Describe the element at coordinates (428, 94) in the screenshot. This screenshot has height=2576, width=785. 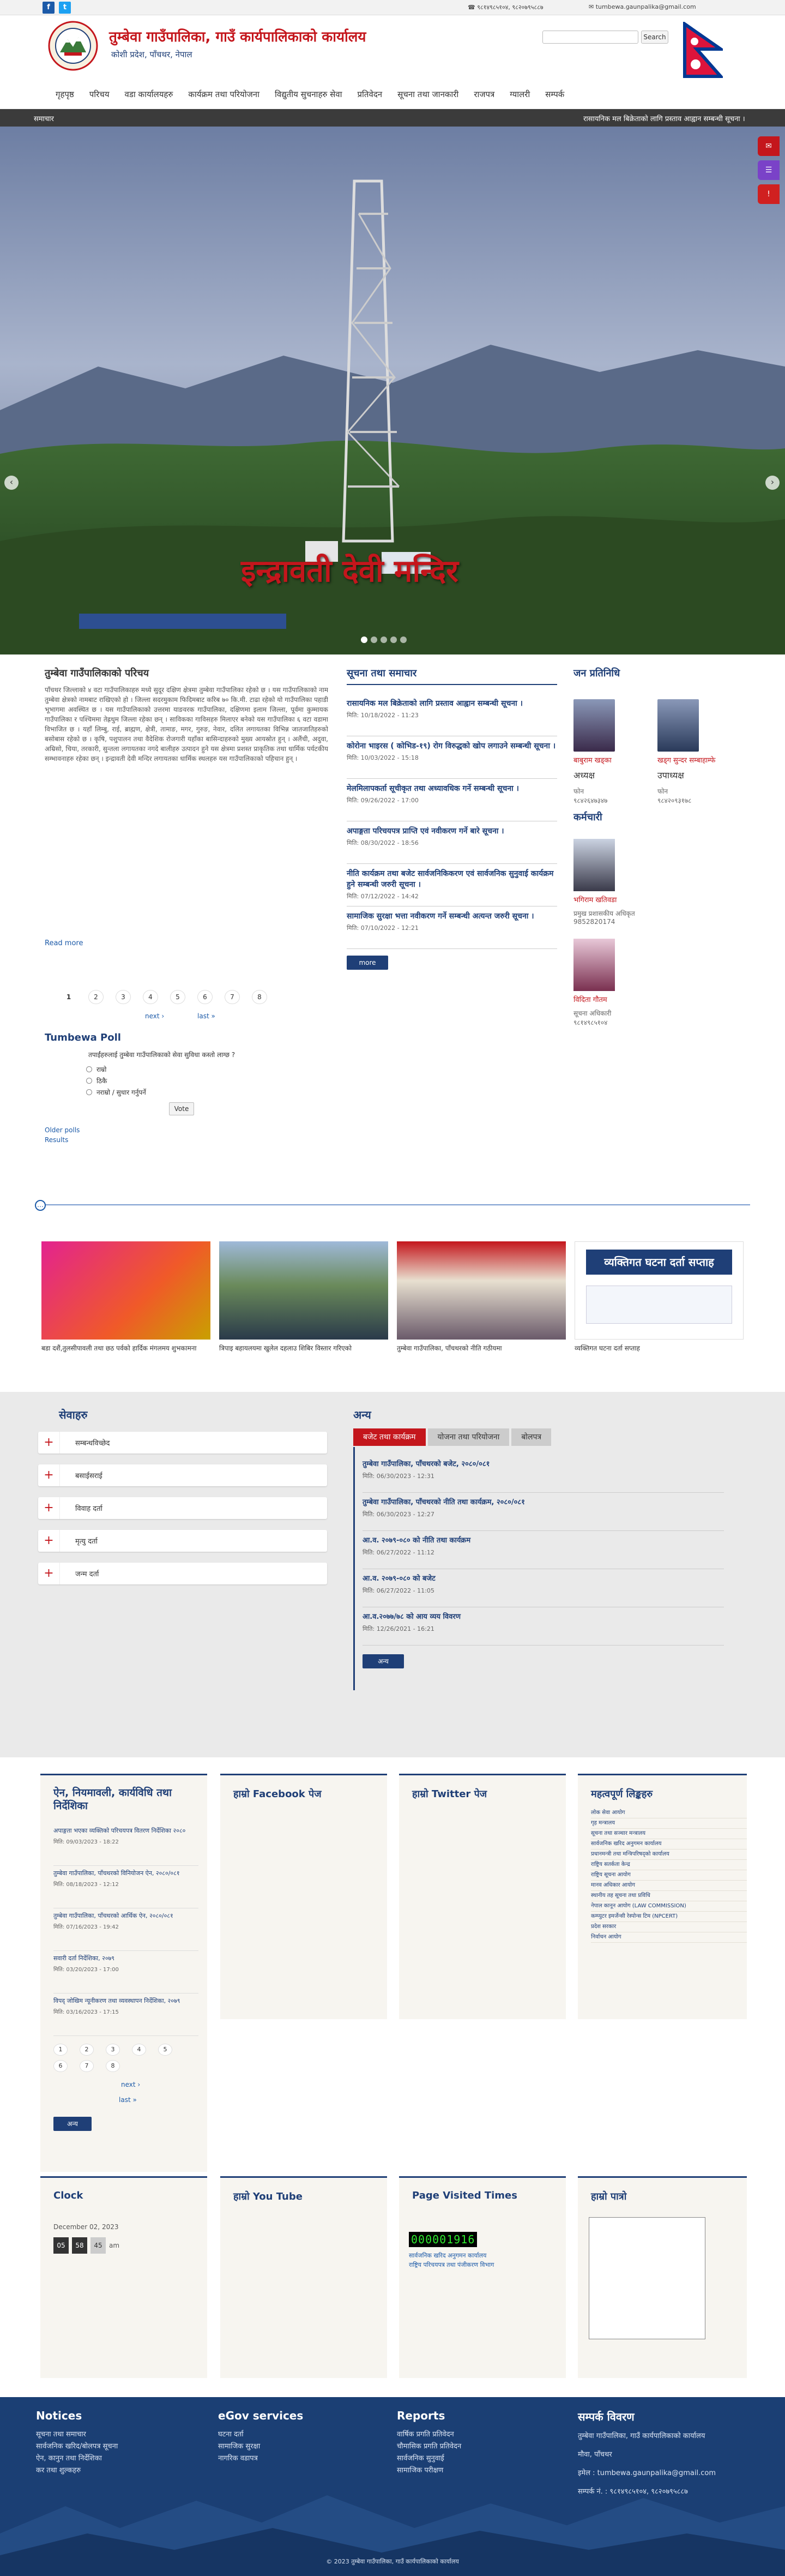
I see `nav-item: सूचना तथा जानकारी` at that location.